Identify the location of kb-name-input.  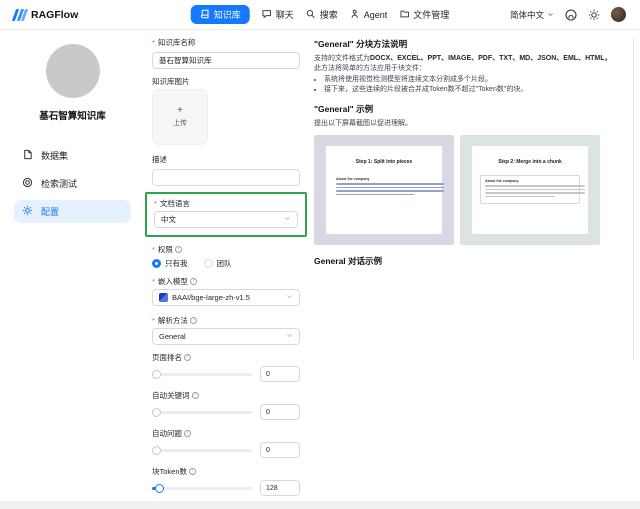
(226, 60).